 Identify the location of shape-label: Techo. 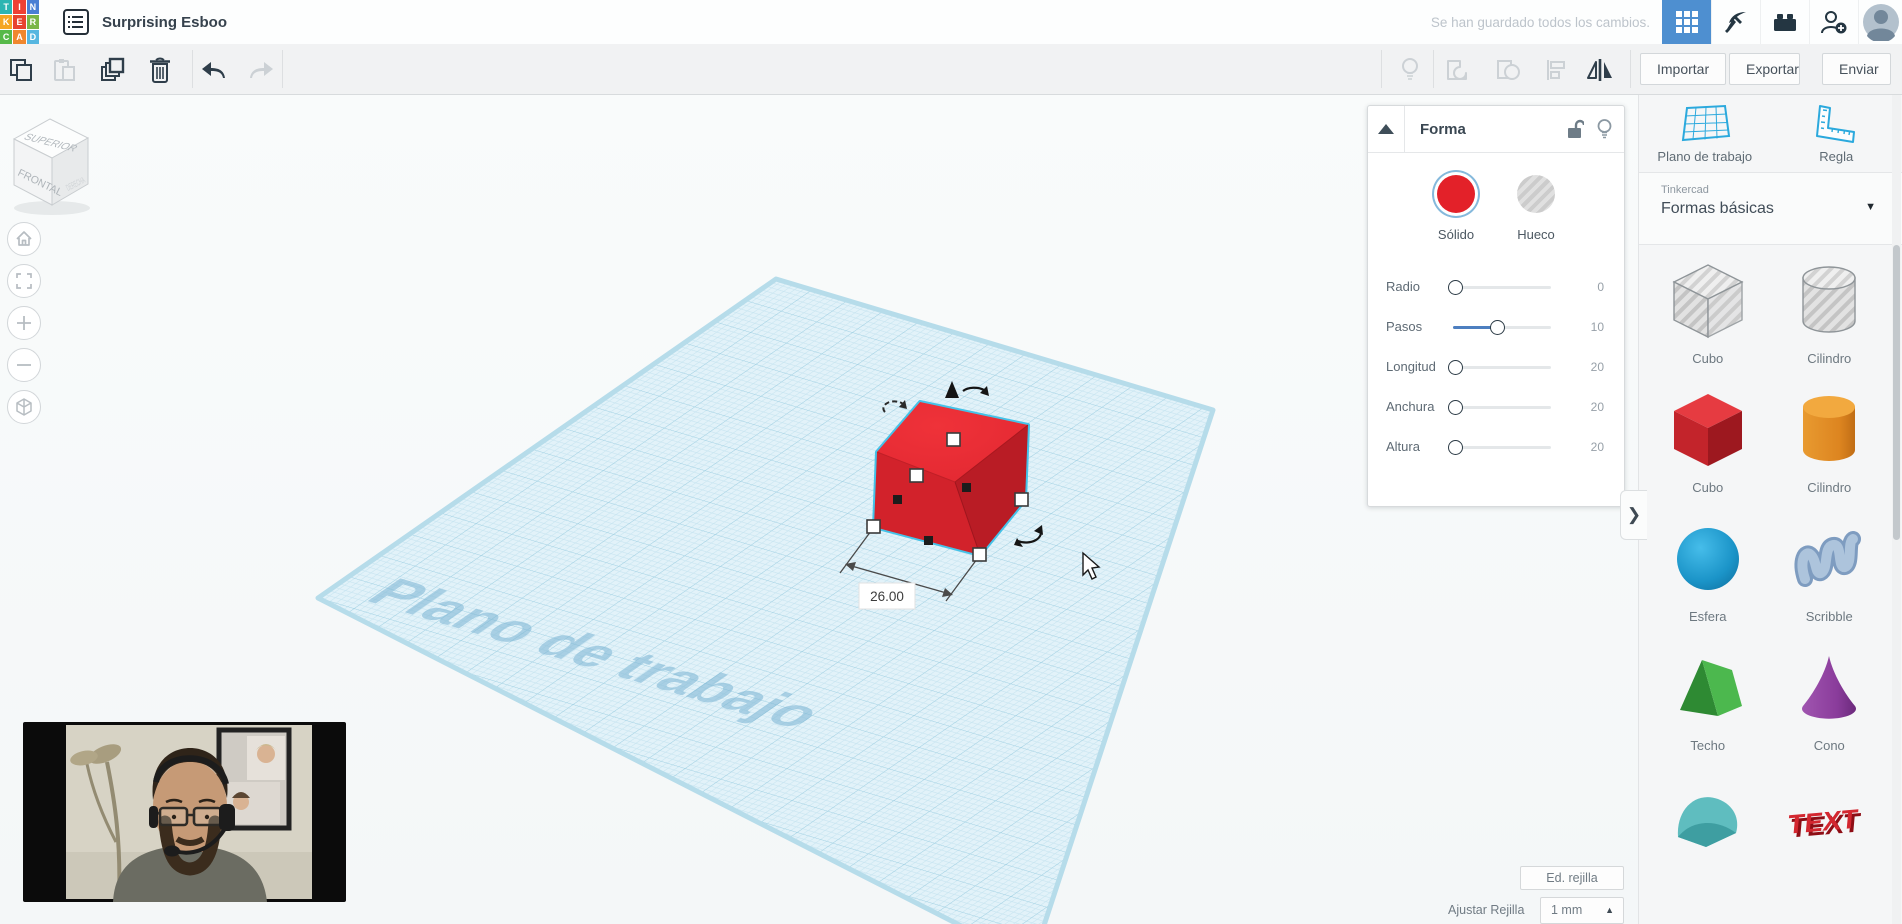
(1708, 745).